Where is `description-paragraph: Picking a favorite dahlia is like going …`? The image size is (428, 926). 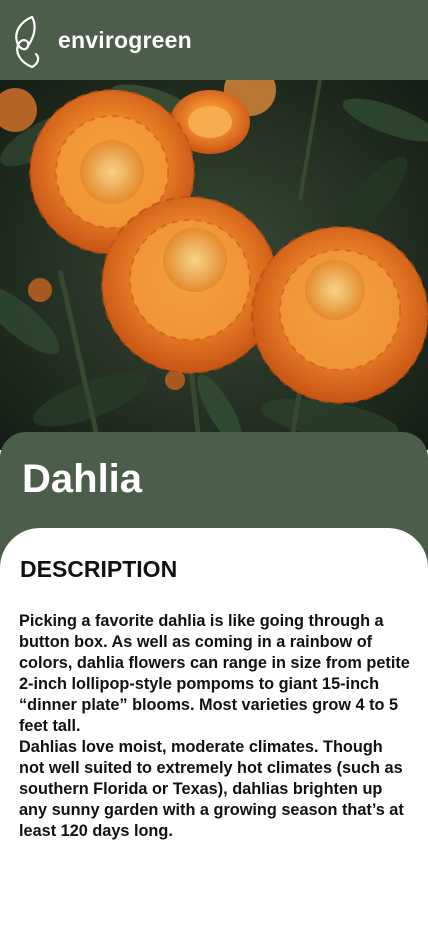 description-paragraph: Picking a favorite dahlia is like going … is located at coordinates (214, 673).